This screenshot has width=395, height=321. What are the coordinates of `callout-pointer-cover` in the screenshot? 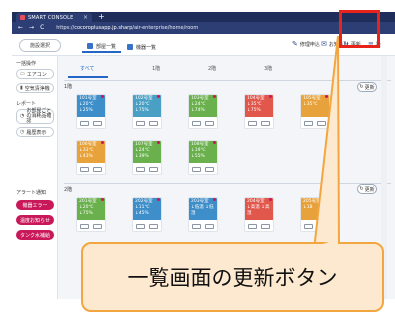 It's located at (327, 242).